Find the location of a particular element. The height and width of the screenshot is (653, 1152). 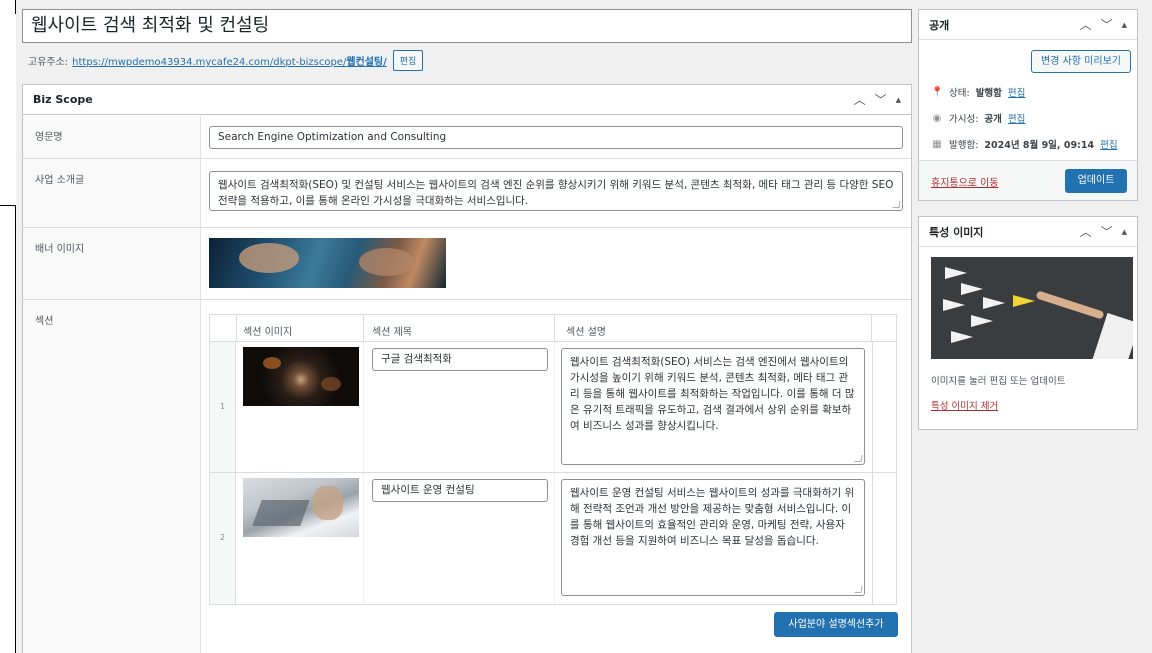

publish-box: 공개 ︿ ﹀ ▲ 변경 사항 미리보기 📍 상태: 발행함 편집 ◉ 가시성 is located at coordinates (1028, 105).